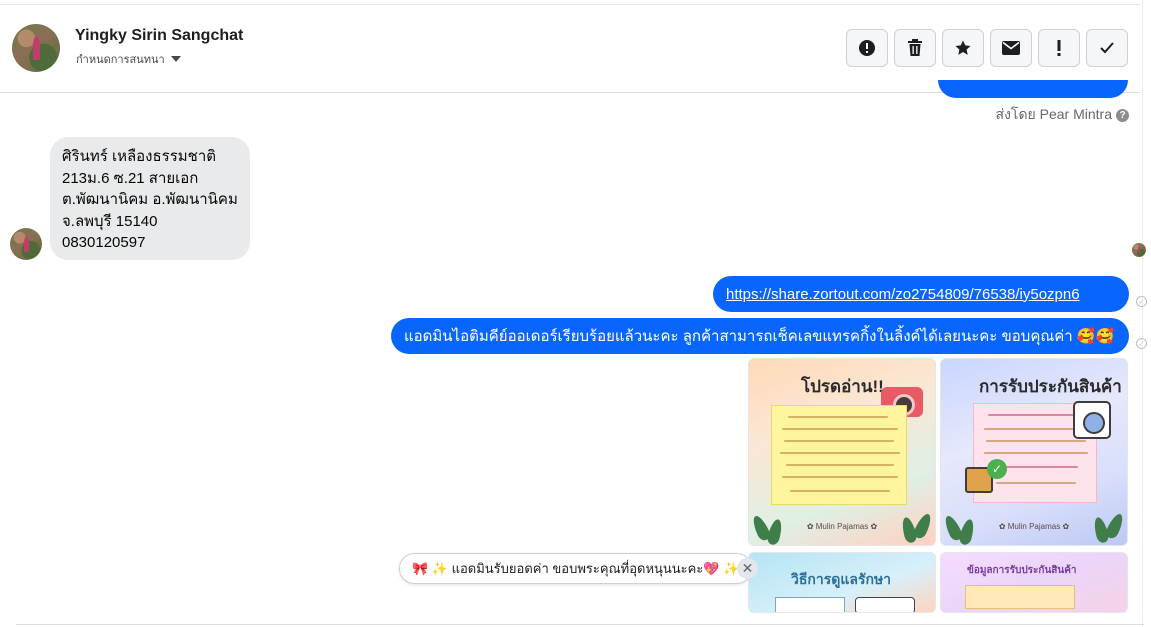  I want to click on star-button, so click(963, 48).